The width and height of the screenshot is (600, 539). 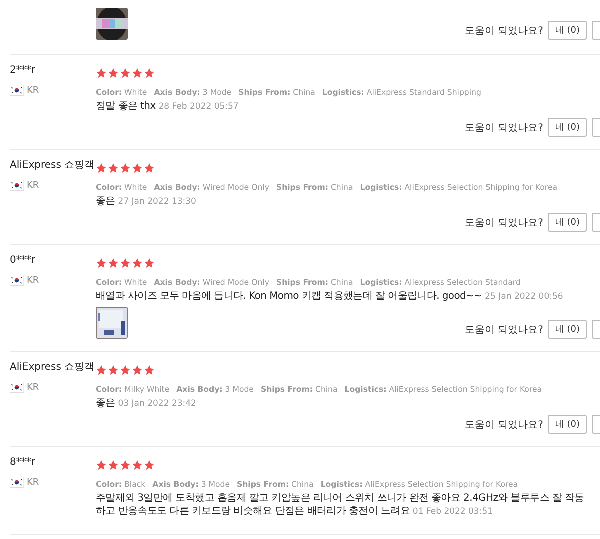 What do you see at coordinates (168, 107) in the screenshot?
I see `review-text: 정말 좋은 thx 28 Feb 2022 05:57` at bounding box center [168, 107].